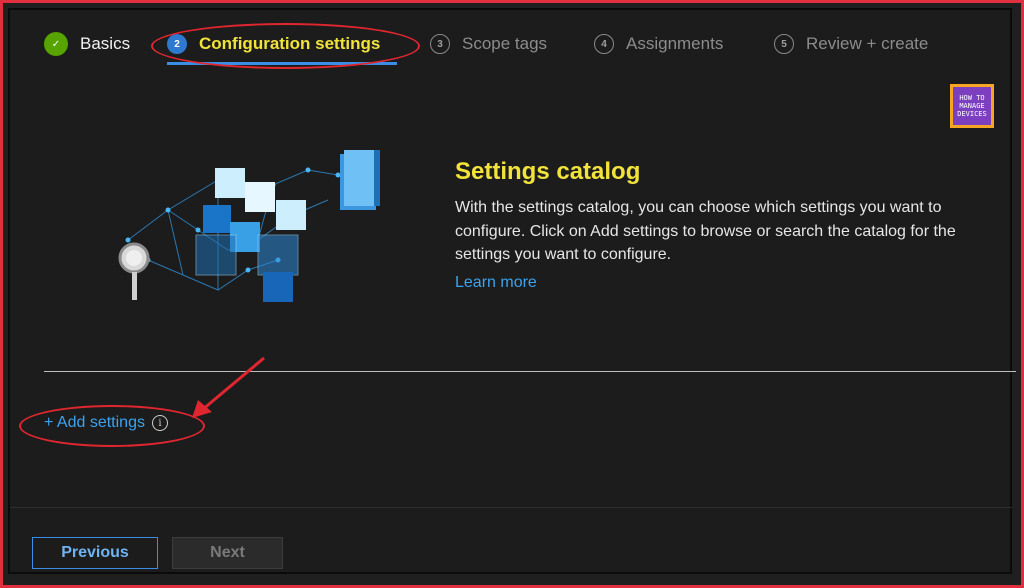 Image resolution: width=1024 pixels, height=588 pixels. I want to click on next-button: Next, so click(227, 553).